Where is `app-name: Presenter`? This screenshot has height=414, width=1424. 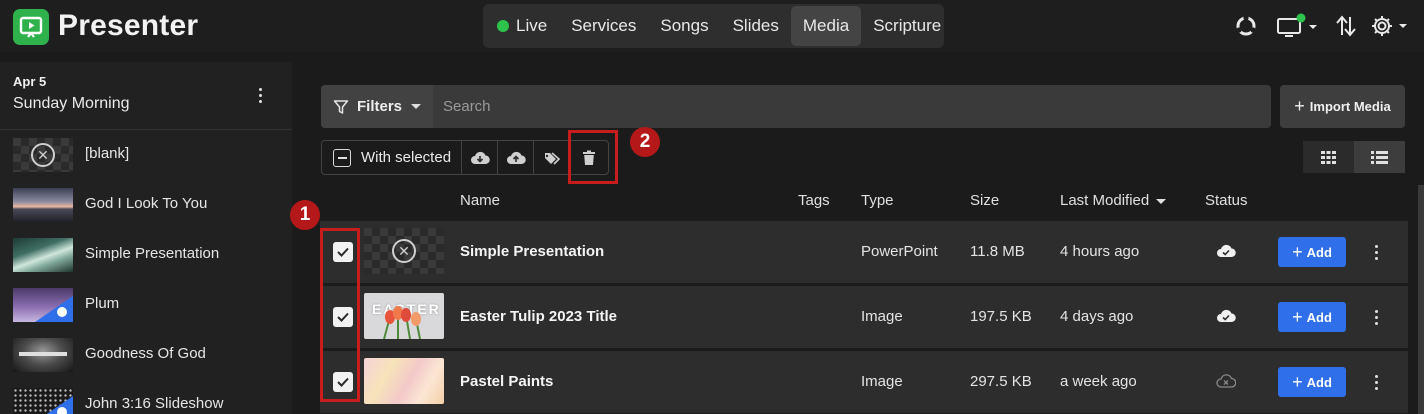
app-name: Presenter is located at coordinates (128, 25).